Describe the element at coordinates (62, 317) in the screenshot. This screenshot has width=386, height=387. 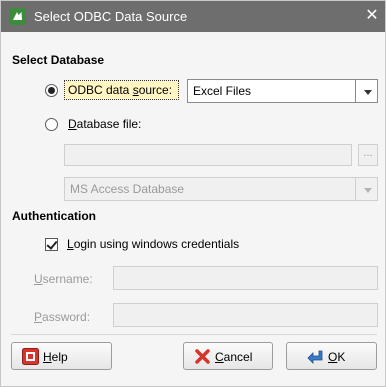
I see `password-label: Password:` at that location.